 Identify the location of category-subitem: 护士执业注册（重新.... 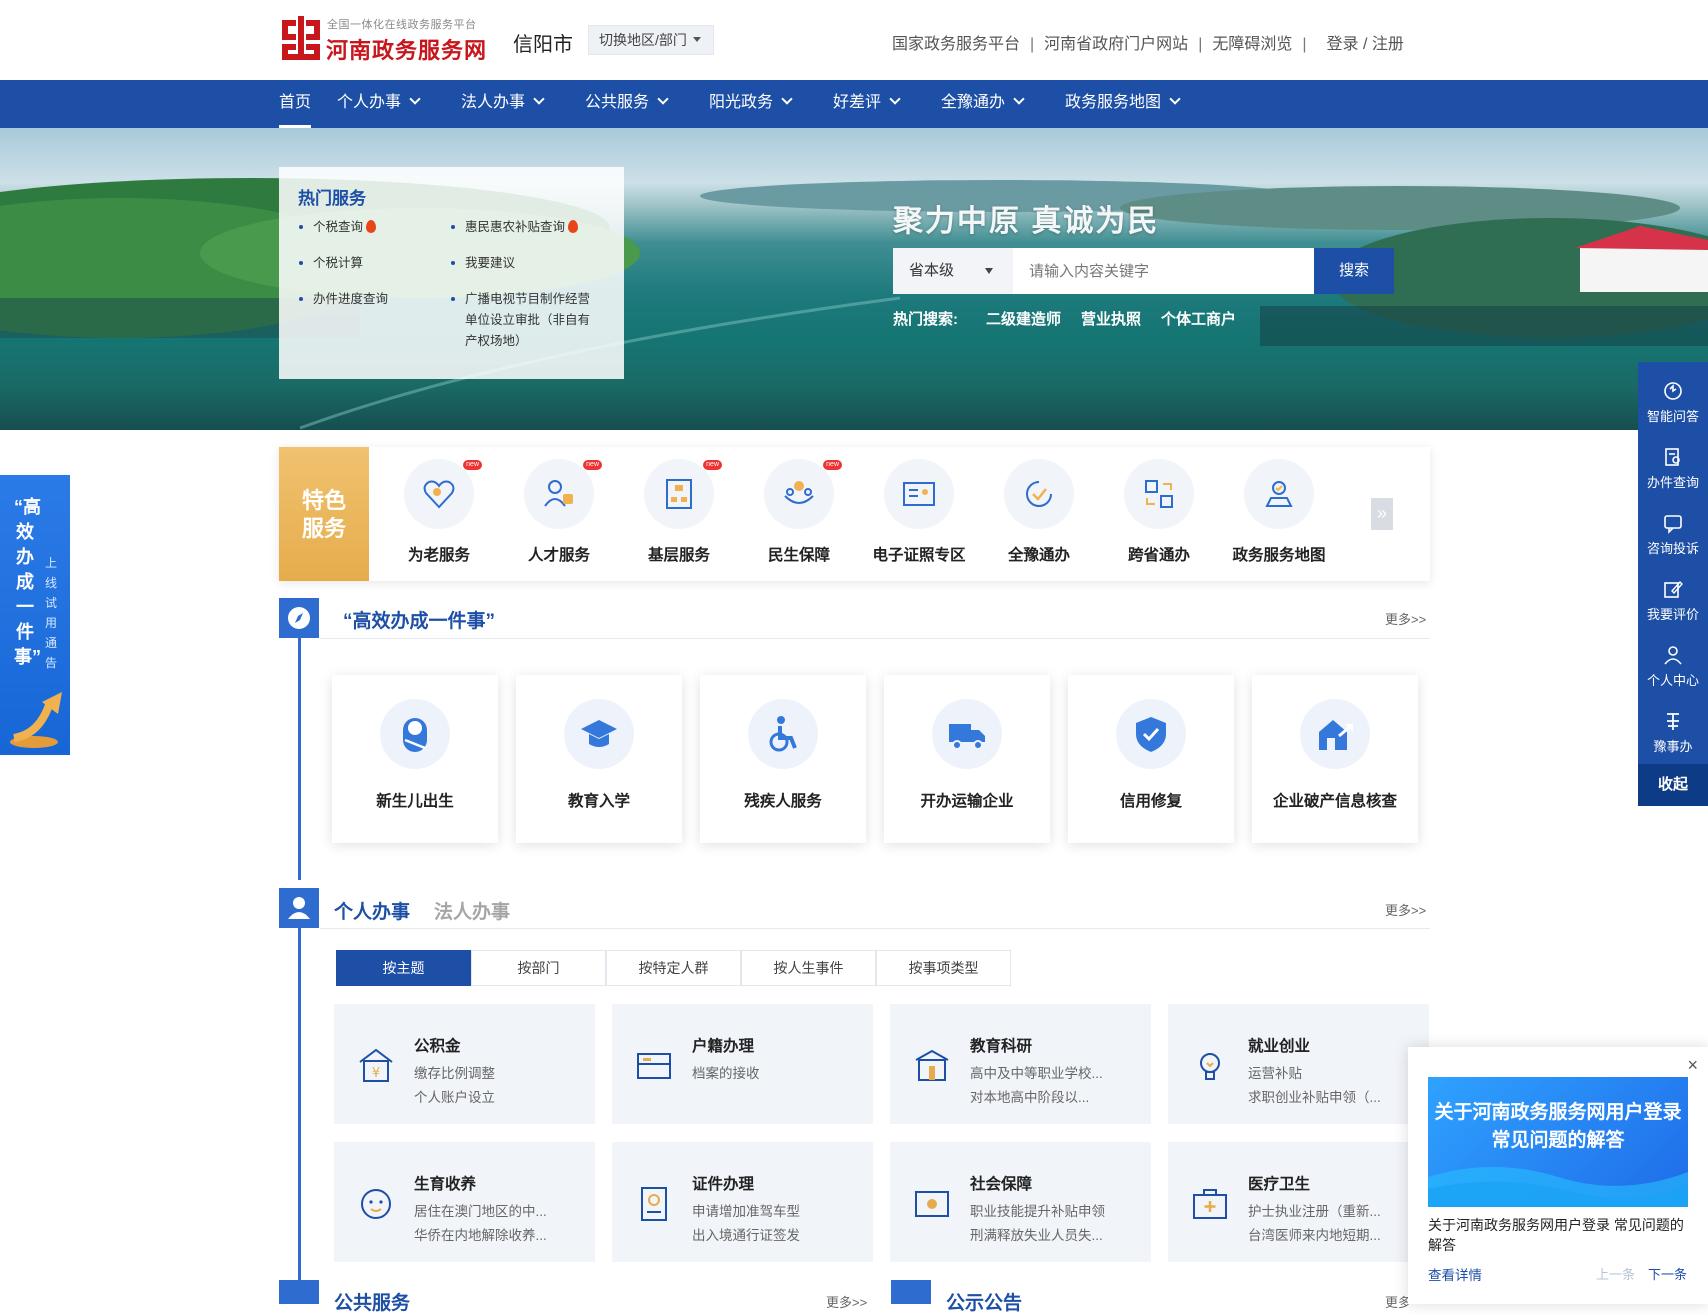
(1328, 1210).